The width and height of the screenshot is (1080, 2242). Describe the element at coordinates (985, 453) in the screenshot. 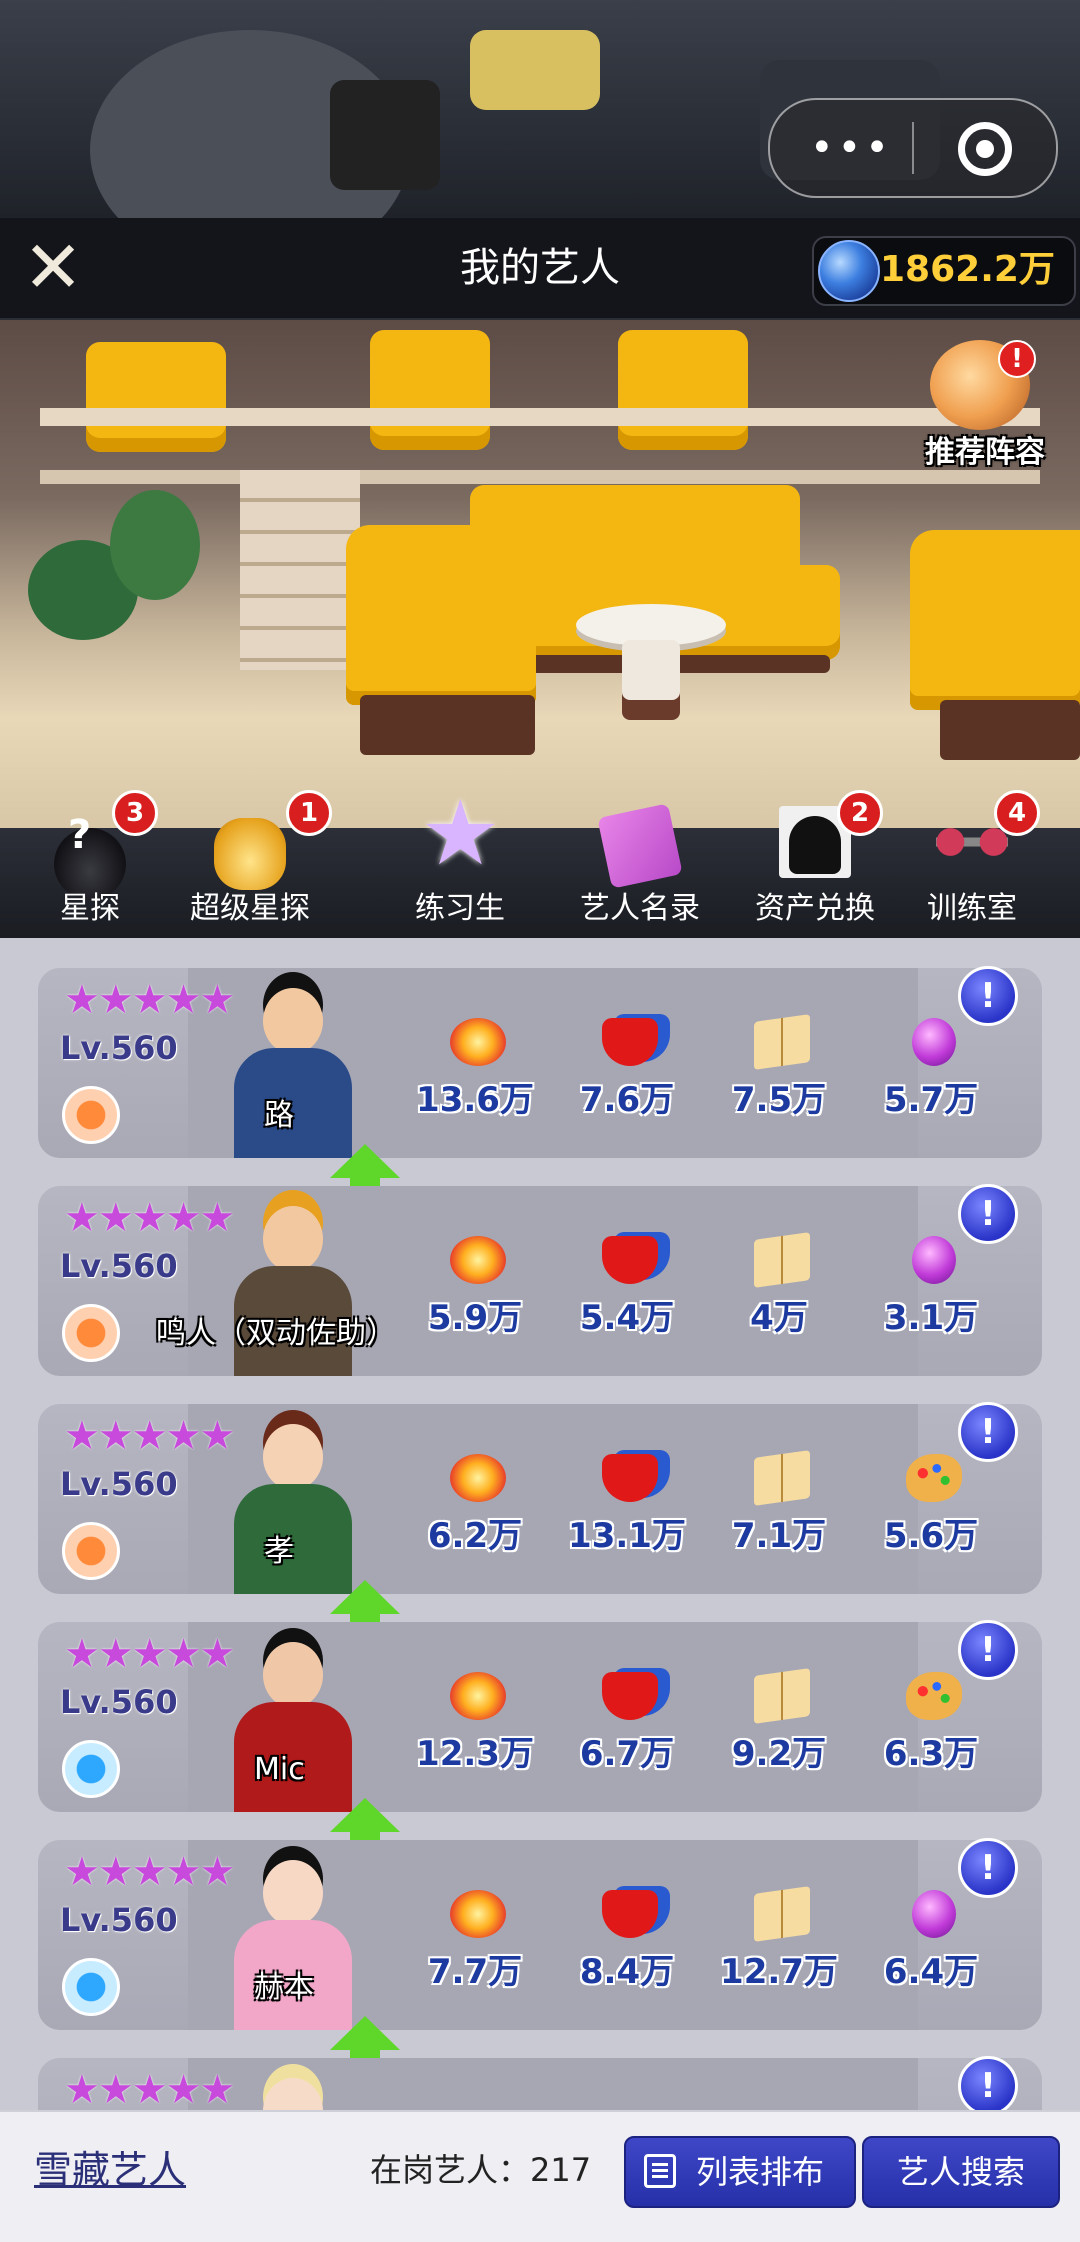

I see `recommend-lineup-button: 推荐阵容` at that location.